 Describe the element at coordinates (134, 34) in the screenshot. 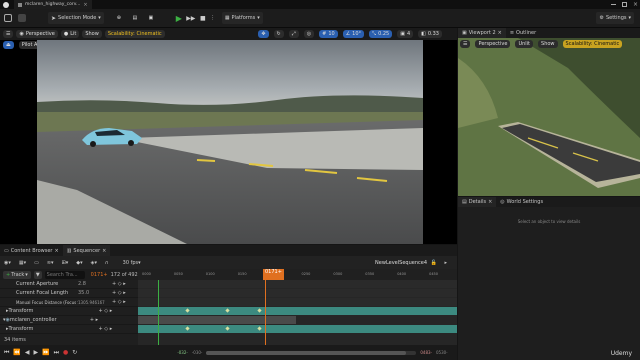

I see `scalability-button: Scalability: Cinematic` at that location.